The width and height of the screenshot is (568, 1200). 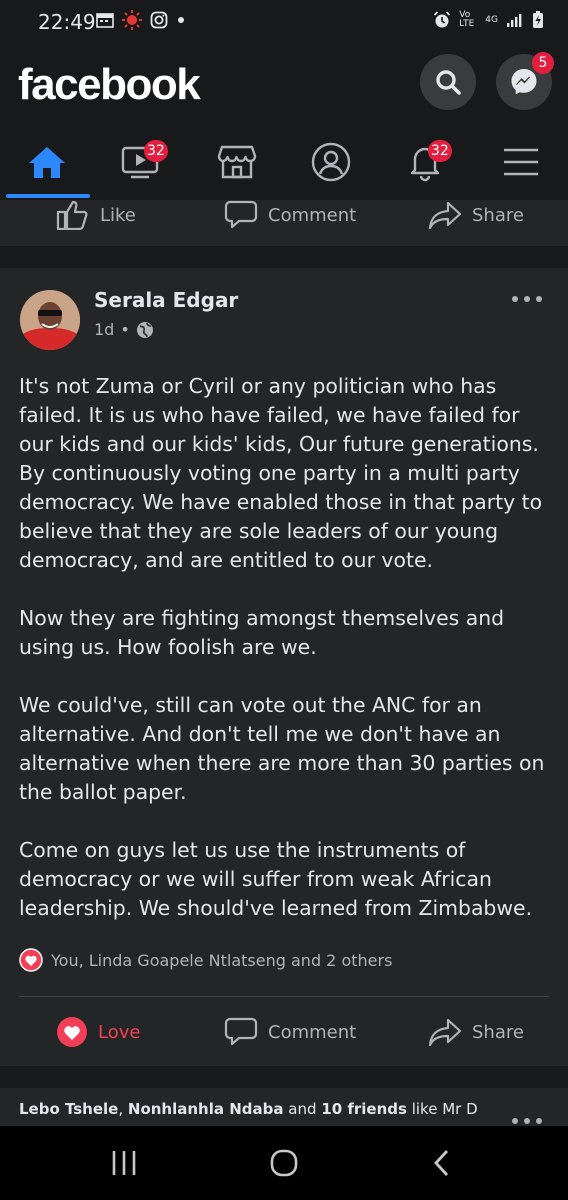 What do you see at coordinates (96, 215) in the screenshot?
I see `like-button: Like` at bounding box center [96, 215].